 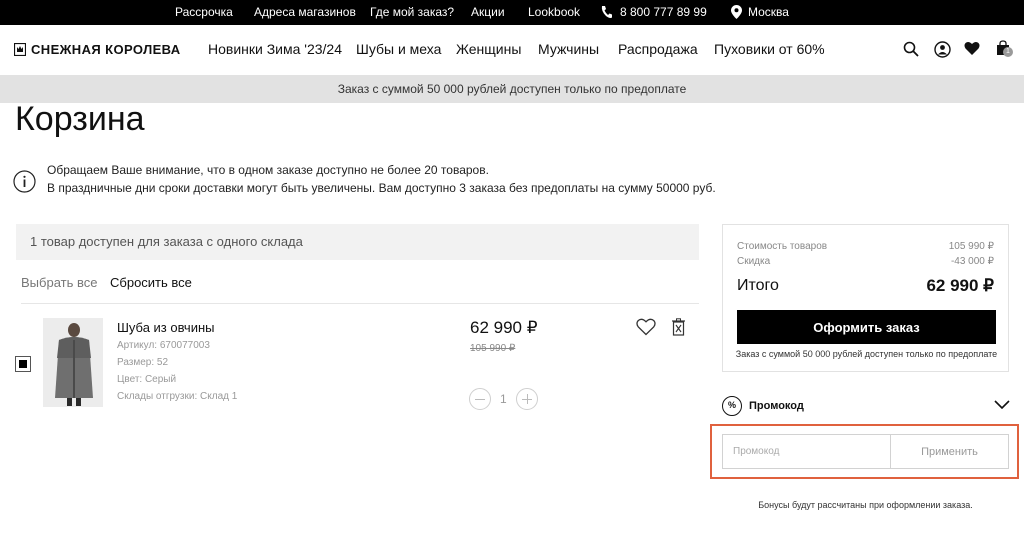 I want to click on cart-button: 1, so click(x=1005, y=49).